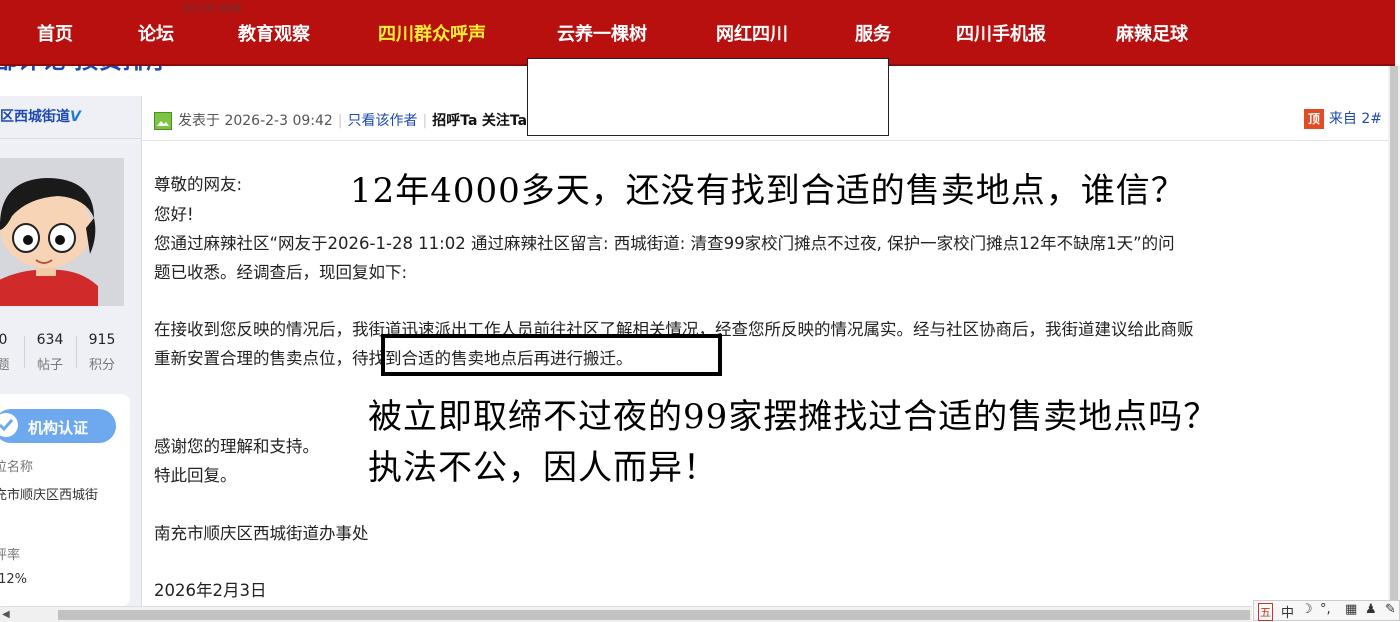  Describe the element at coordinates (49, 365) in the screenshot. I see `stat-posts-label: 帖子` at that location.